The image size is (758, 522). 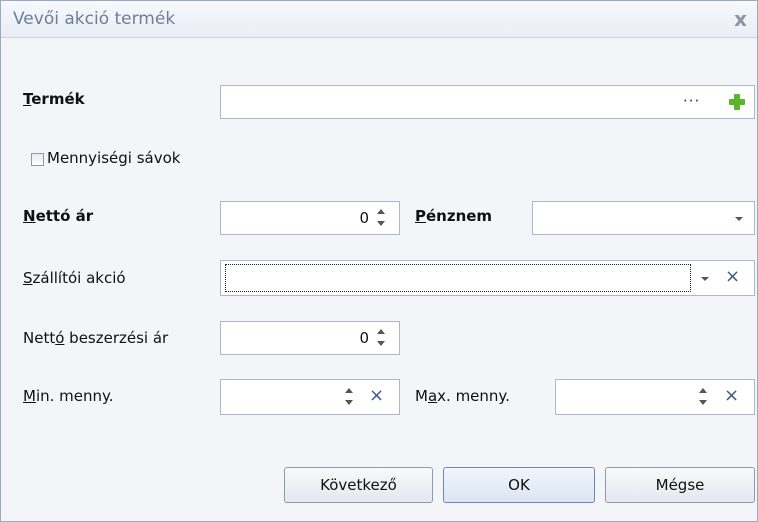 I want to click on netto-ar-field: 0, so click(x=310, y=218).